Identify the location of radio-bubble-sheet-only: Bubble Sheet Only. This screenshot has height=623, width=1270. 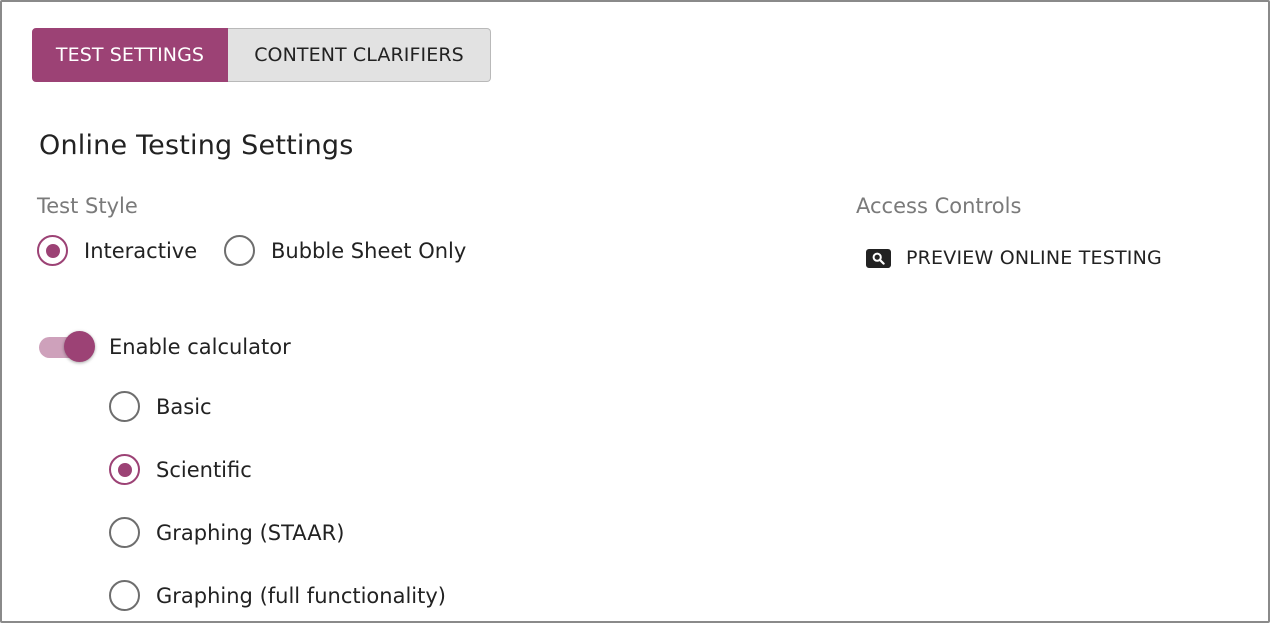
(345, 250).